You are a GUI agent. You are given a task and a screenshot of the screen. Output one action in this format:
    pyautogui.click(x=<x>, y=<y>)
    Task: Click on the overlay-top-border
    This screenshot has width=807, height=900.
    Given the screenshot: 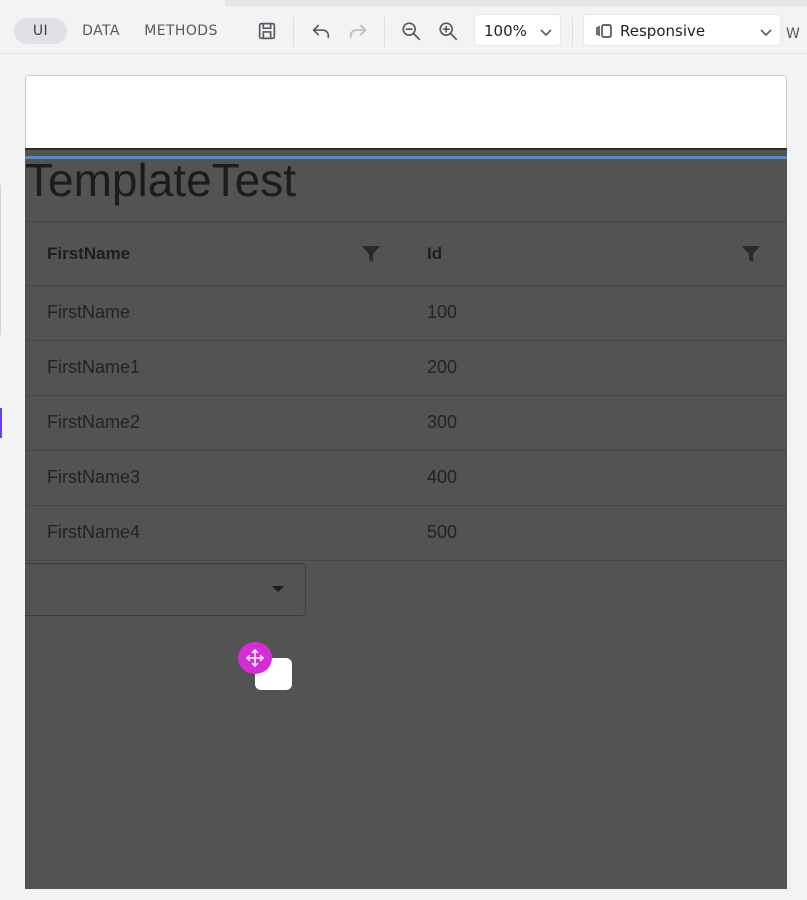 What is the action you would take?
    pyautogui.click(x=406, y=149)
    